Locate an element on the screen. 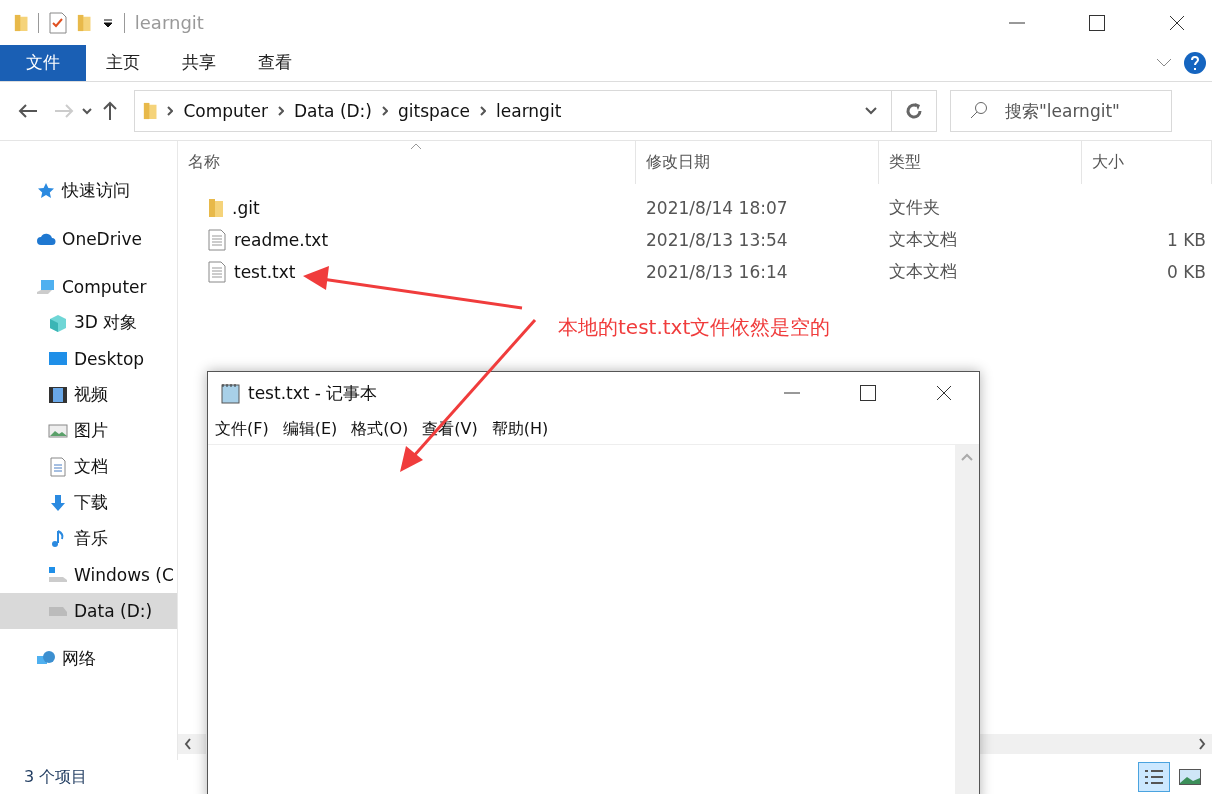 The height and width of the screenshot is (794, 1212). ribbon-tab: 查看 is located at coordinates (275, 63).